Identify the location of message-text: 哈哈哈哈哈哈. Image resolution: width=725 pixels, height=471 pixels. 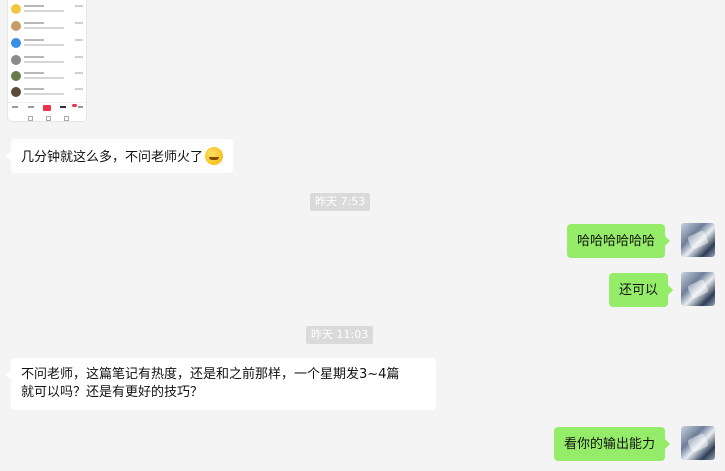
(616, 241).